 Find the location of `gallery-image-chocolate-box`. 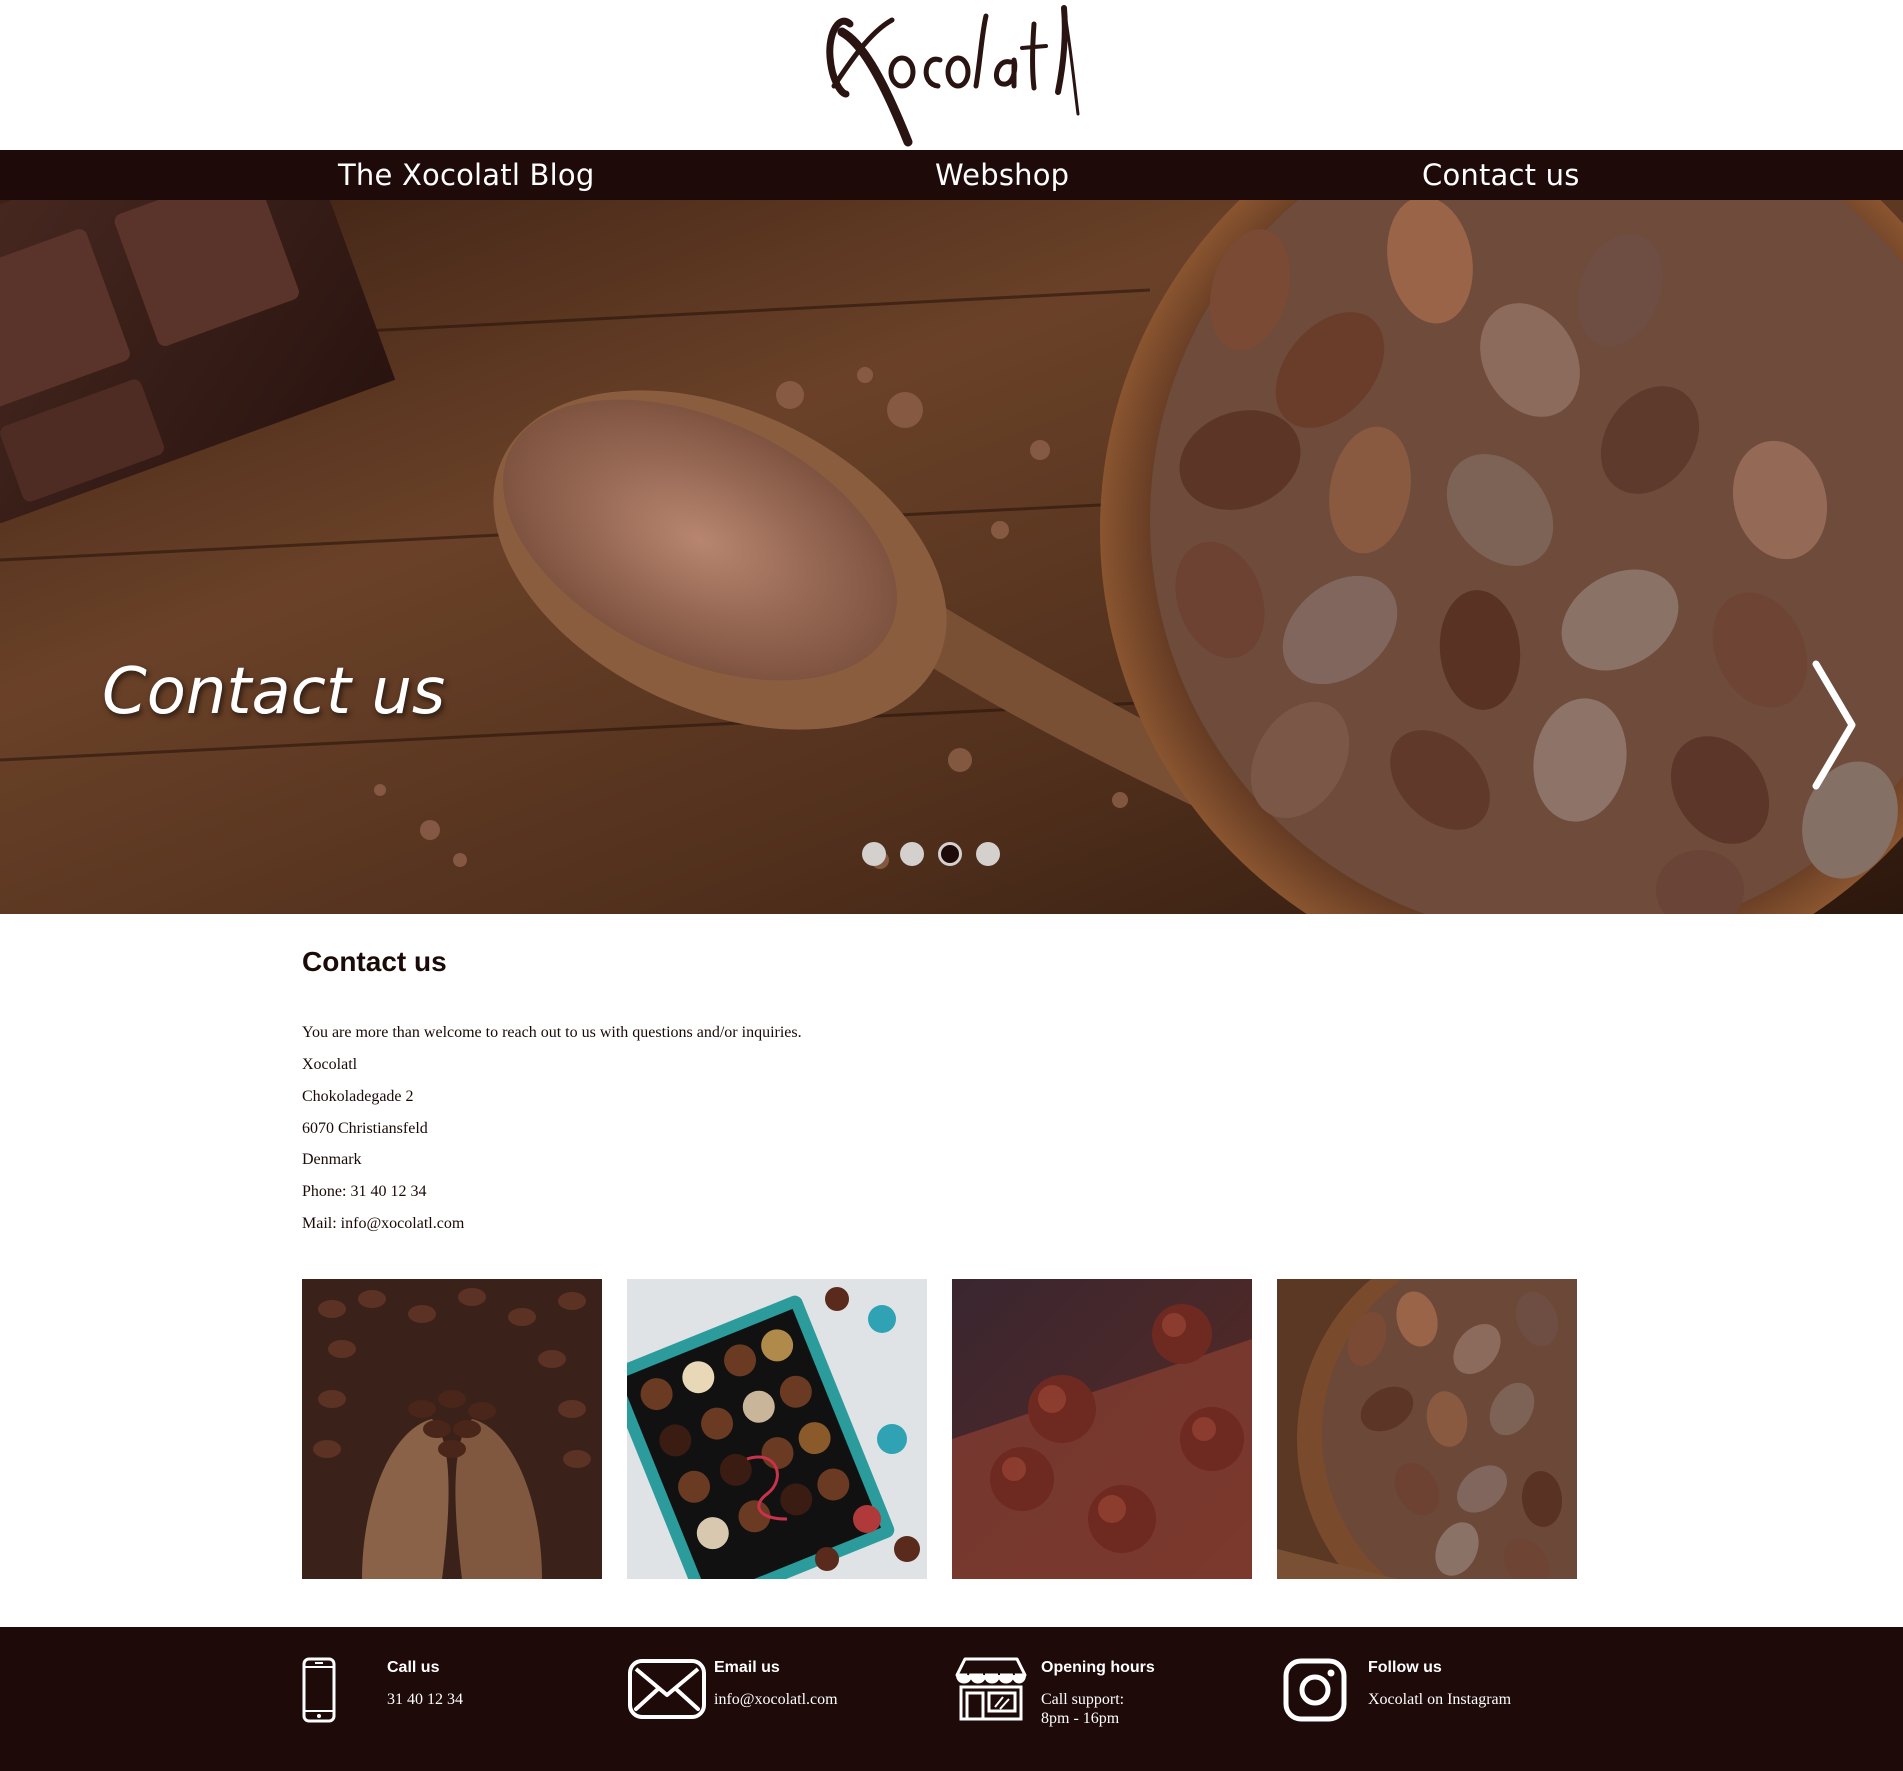

gallery-image-chocolate-box is located at coordinates (777, 1429).